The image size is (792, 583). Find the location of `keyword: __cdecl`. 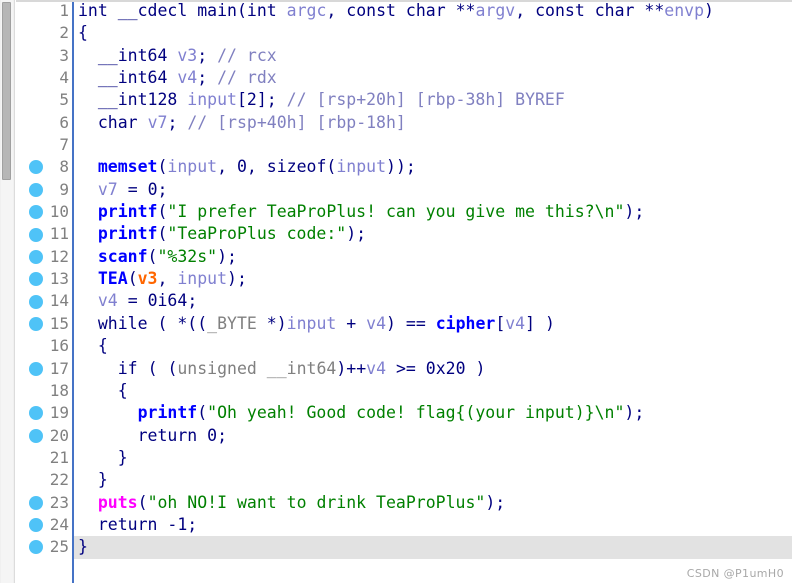

keyword: __cdecl is located at coordinates (152, 10).